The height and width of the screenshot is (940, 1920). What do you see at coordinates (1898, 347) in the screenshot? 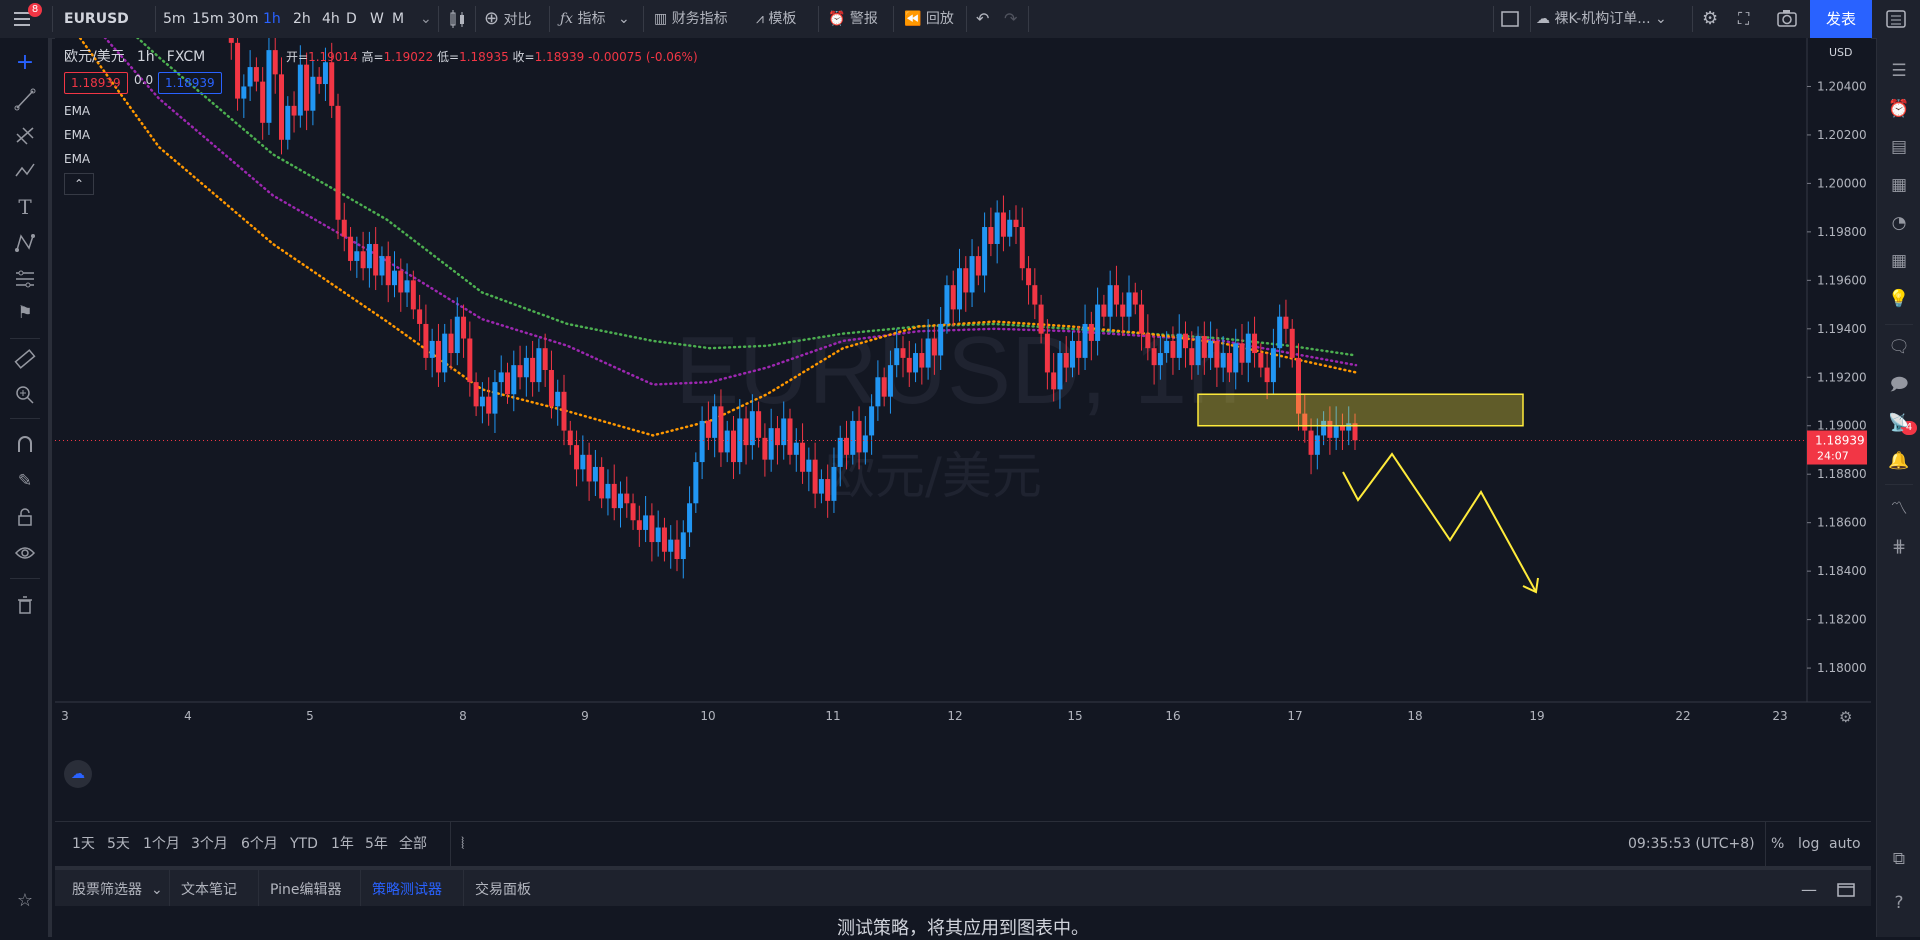
I see `chat-icon: 🗨` at bounding box center [1898, 347].